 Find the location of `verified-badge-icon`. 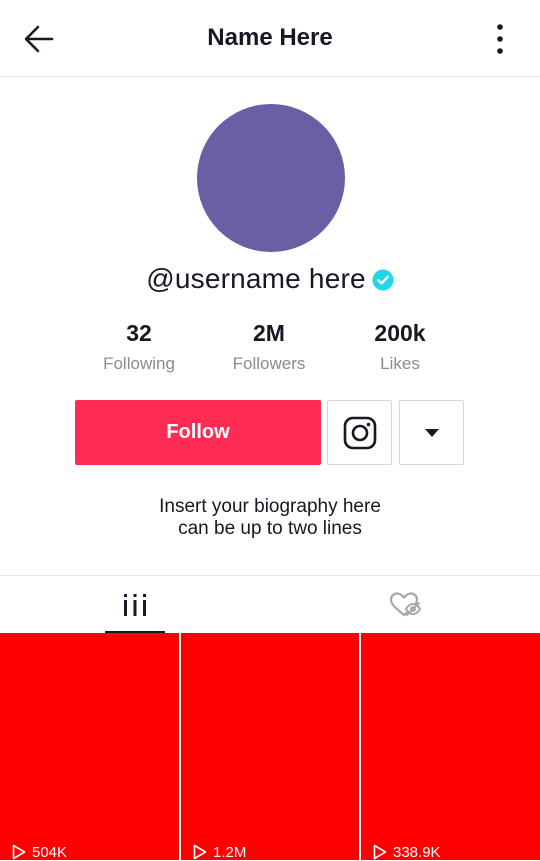

verified-badge-icon is located at coordinates (383, 280).